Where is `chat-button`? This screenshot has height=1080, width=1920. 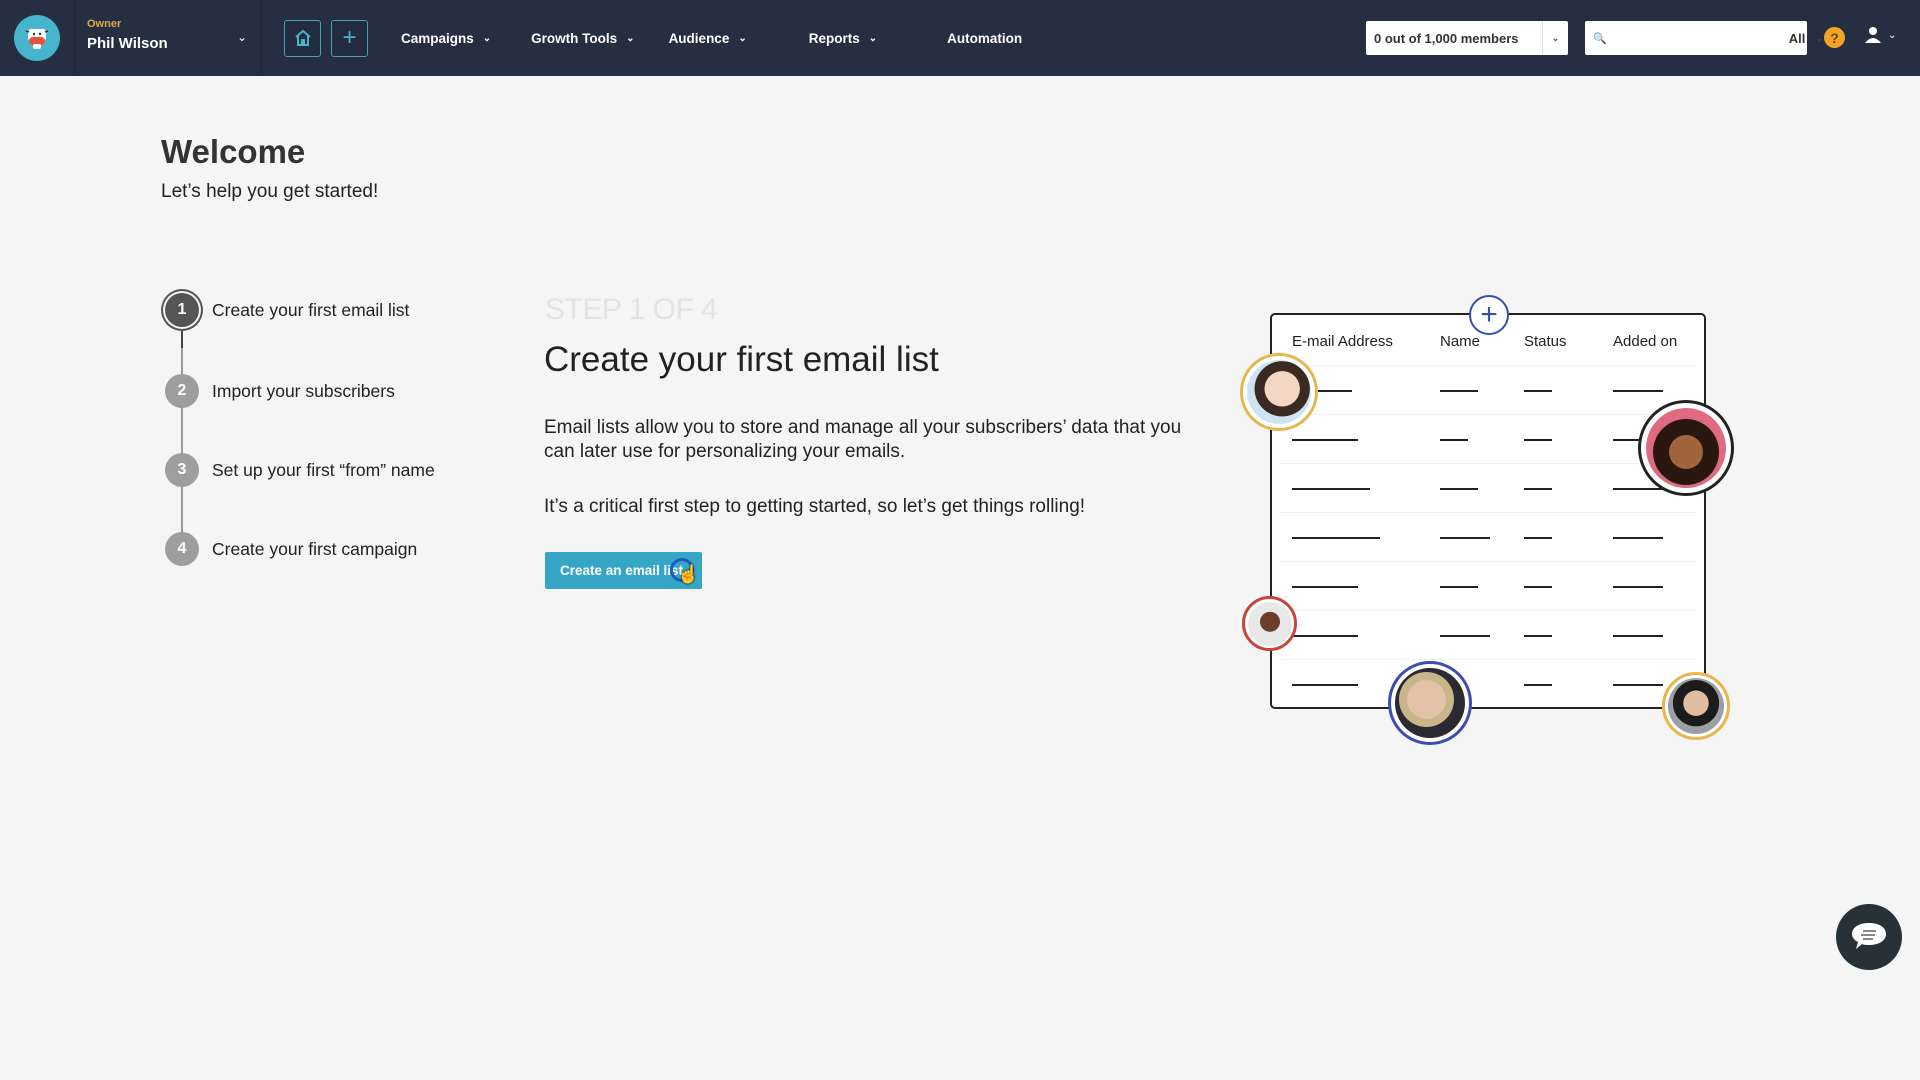
chat-button is located at coordinates (1869, 937).